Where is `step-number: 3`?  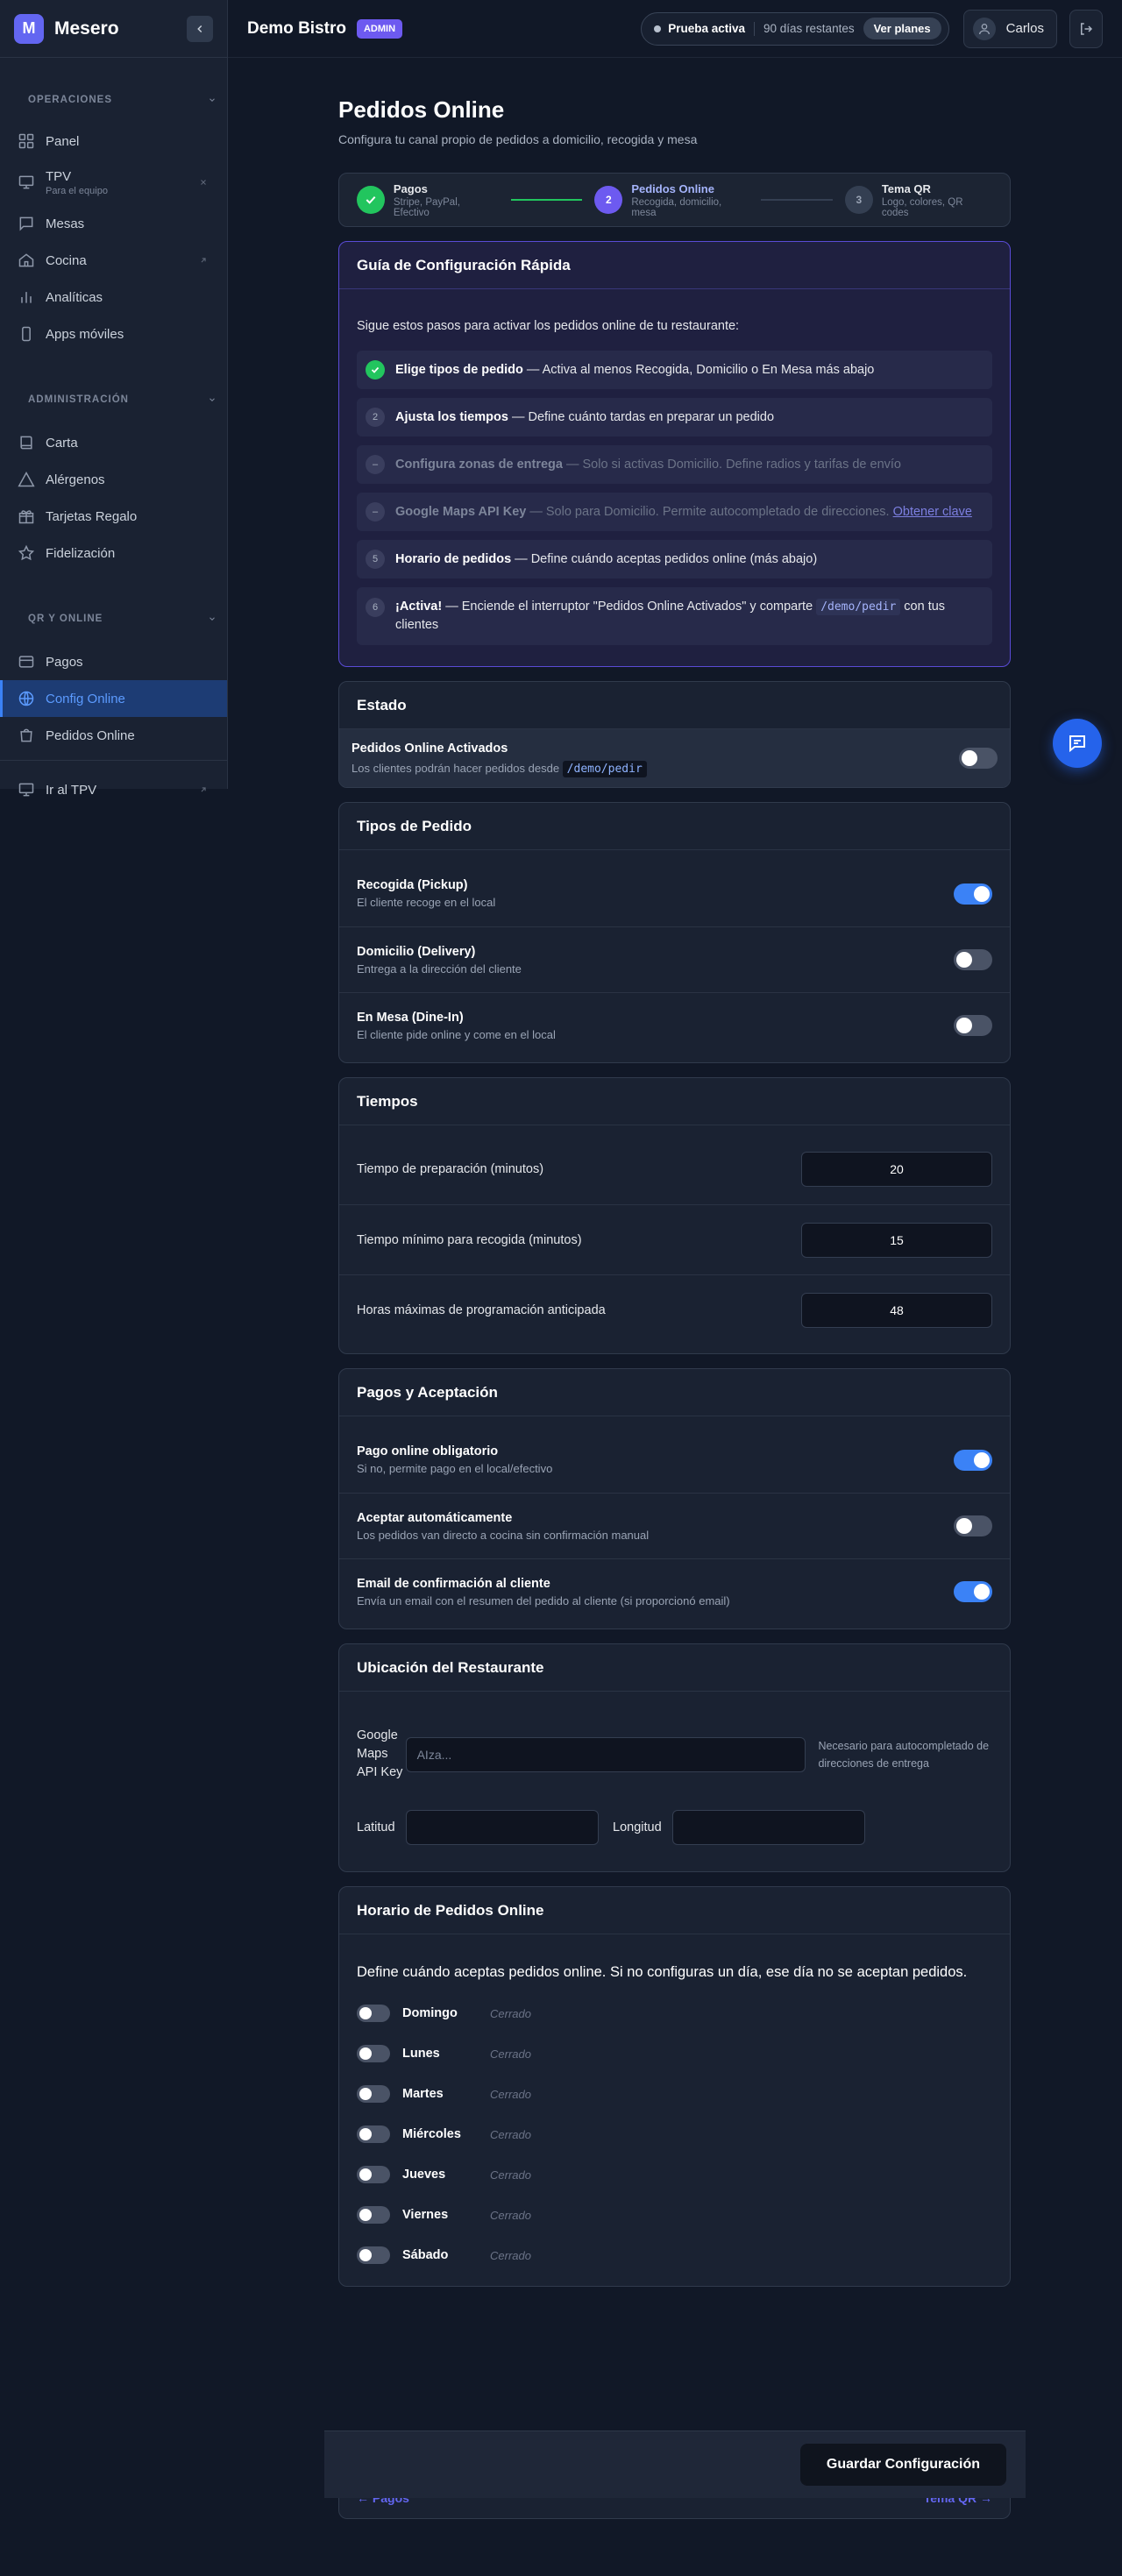
step-number: 3 is located at coordinates (858, 200).